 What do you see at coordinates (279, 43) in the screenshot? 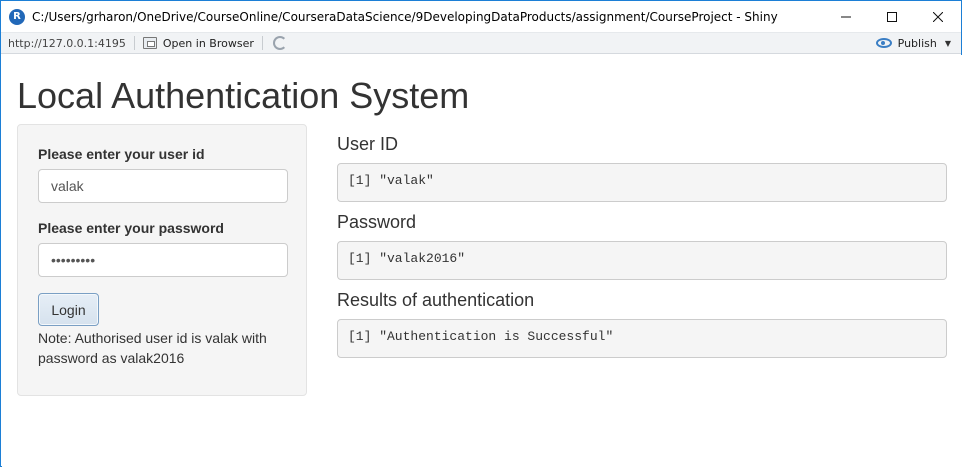
I see `refresh-icon` at bounding box center [279, 43].